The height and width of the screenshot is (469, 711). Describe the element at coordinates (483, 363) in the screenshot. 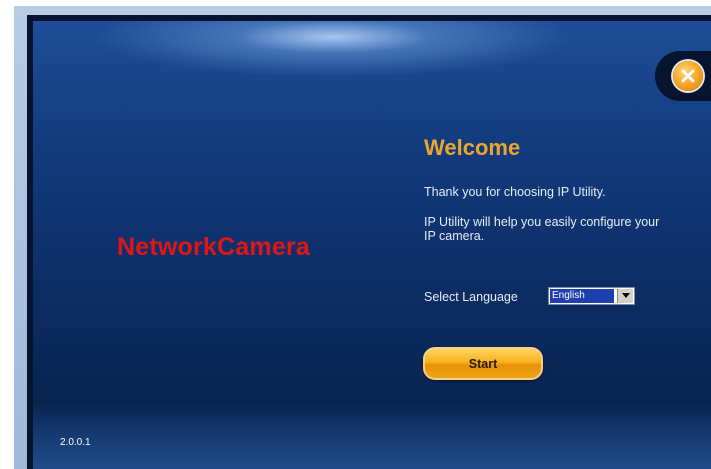

I see `start-button: Start` at that location.